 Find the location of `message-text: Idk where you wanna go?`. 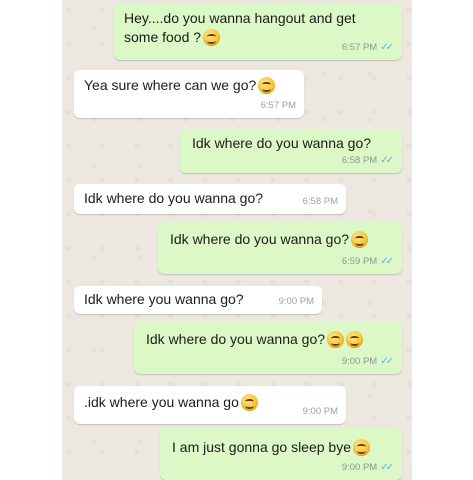

message-text: Idk where you wanna go? is located at coordinates (164, 299).